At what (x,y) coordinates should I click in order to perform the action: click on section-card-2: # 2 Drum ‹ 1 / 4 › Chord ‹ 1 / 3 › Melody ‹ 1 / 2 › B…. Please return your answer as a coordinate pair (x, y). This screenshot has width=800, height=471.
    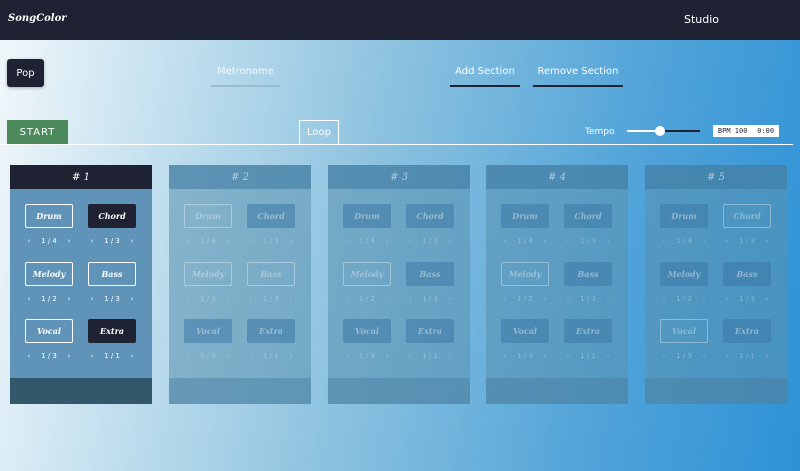
    Looking at the image, I should click on (240, 284).